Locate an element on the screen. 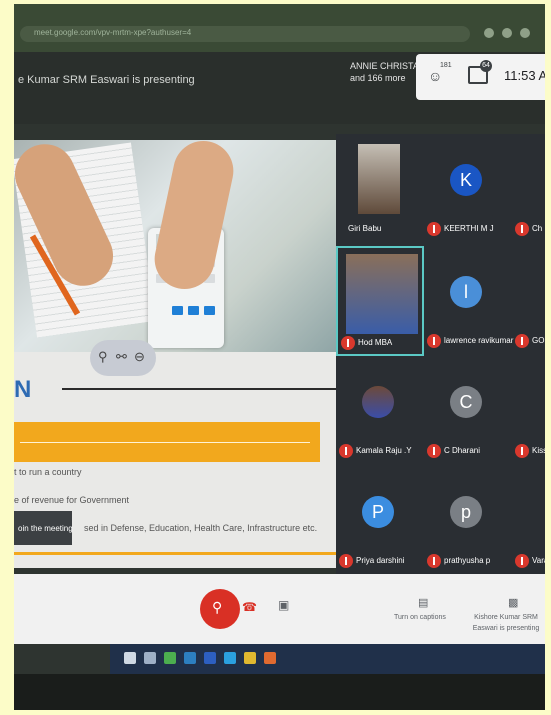  tooltip-text: oin the meeting is located at coordinates (45, 528).